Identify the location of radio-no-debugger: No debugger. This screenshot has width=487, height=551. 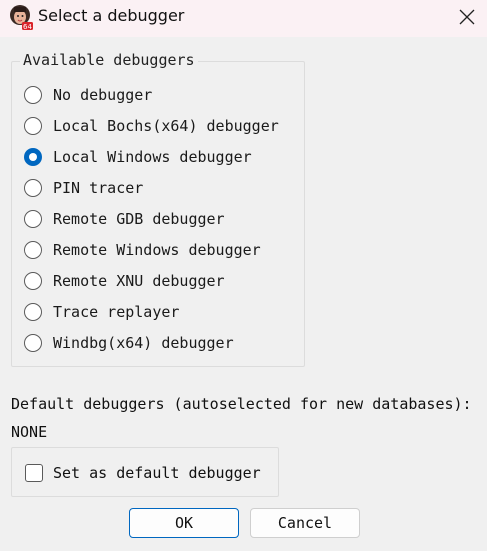
(88, 95).